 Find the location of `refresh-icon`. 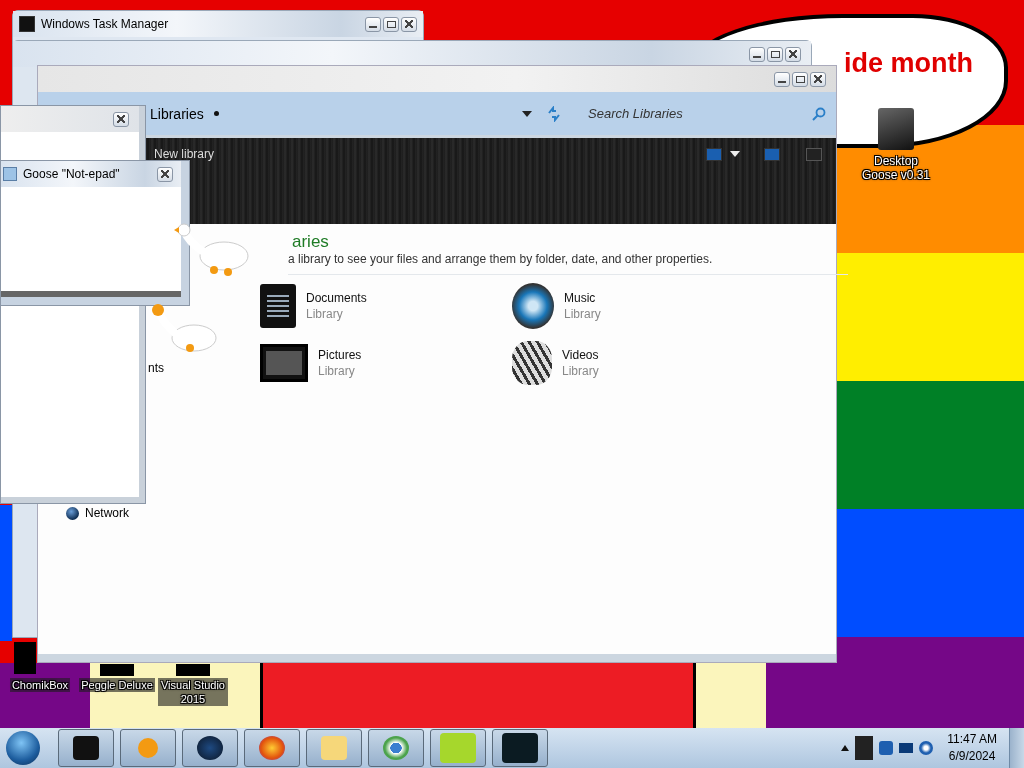

refresh-icon is located at coordinates (554, 113).